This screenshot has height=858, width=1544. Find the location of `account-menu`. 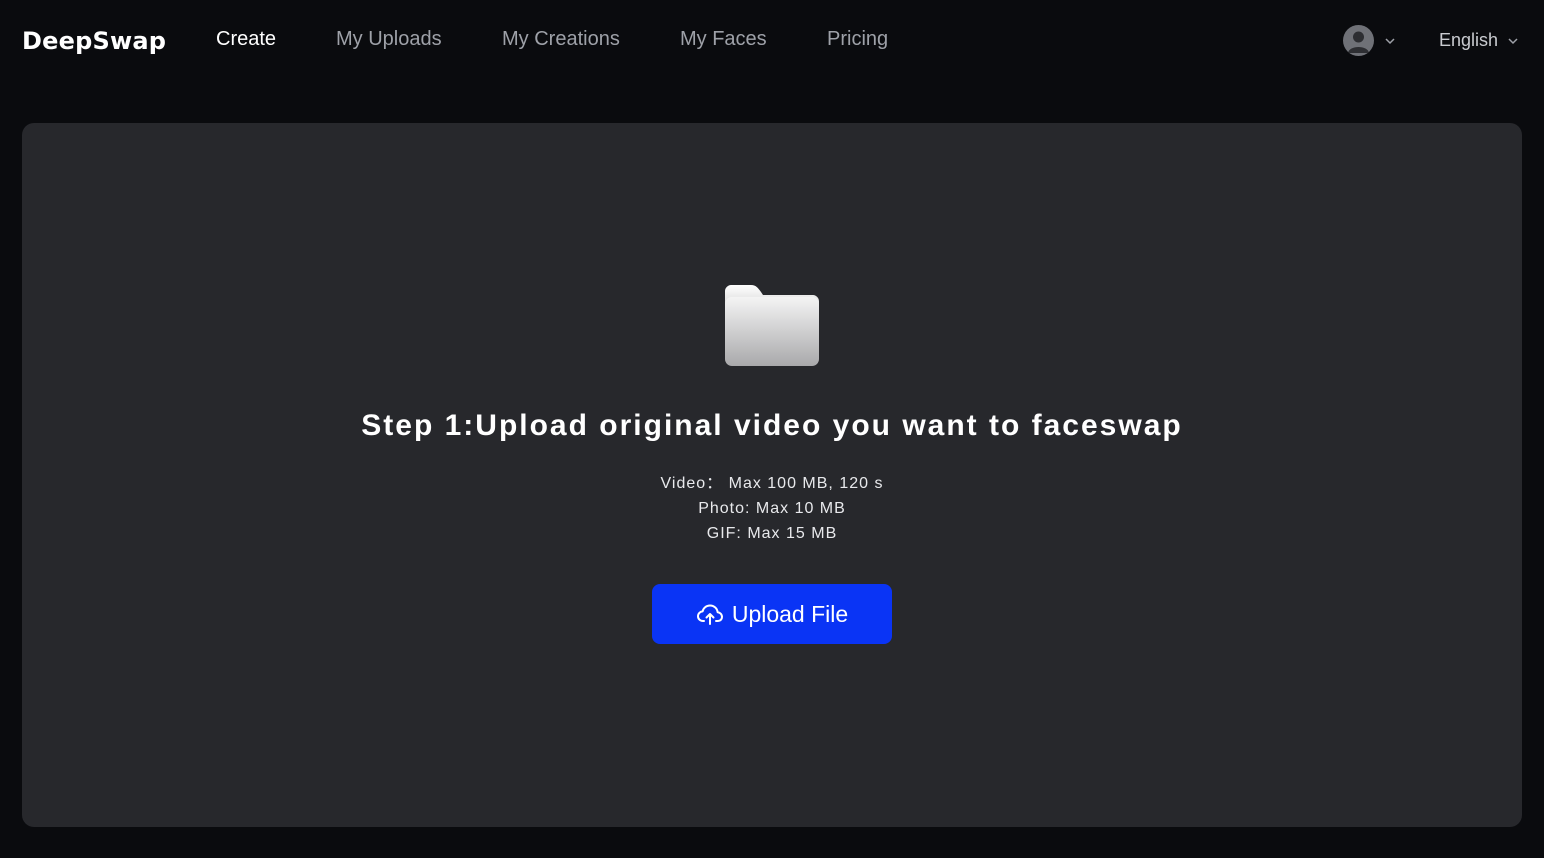

account-menu is located at coordinates (1369, 40).